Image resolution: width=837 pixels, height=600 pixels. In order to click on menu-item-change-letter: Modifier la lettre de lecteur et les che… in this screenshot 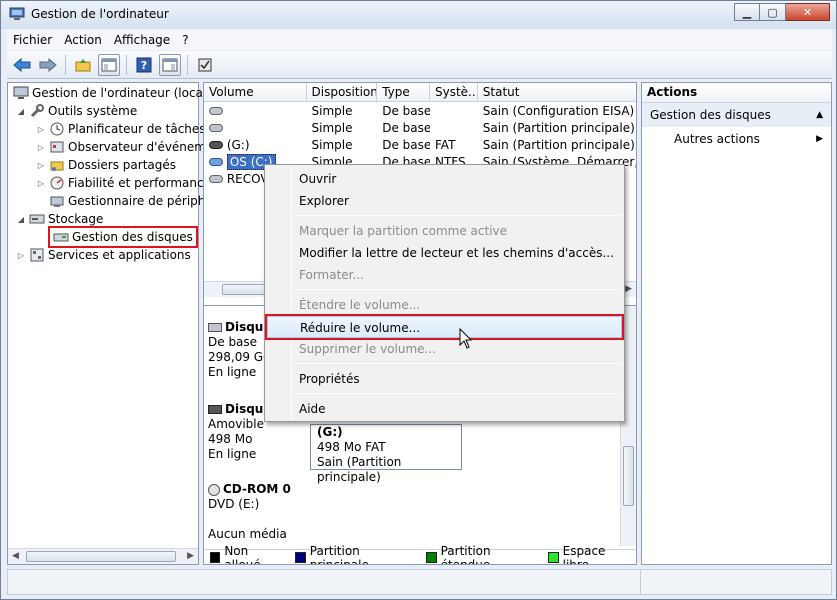, I will do `click(444, 253)`.